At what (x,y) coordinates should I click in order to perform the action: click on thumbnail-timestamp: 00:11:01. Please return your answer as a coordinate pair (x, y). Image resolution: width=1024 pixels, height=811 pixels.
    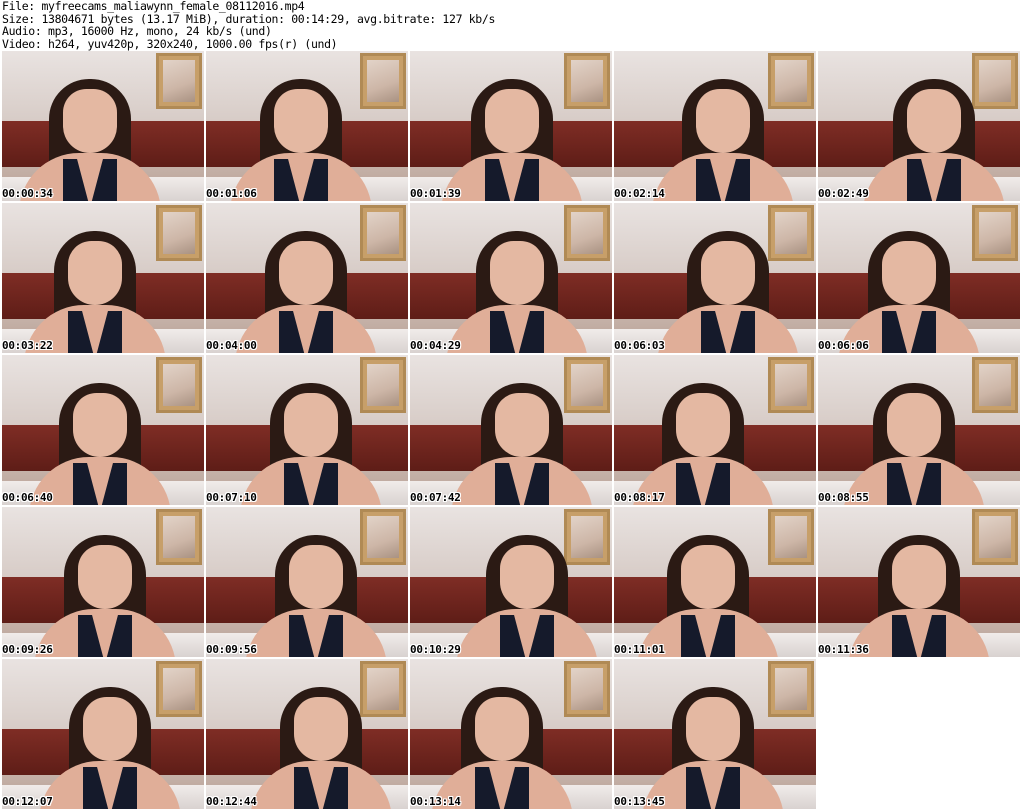
    Looking at the image, I should click on (639, 649).